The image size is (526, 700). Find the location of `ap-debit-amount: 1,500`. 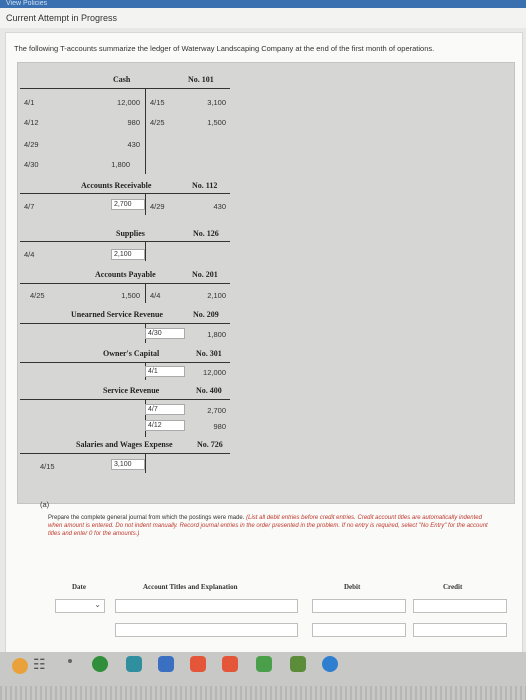

ap-debit-amount: 1,500 is located at coordinates (130, 295).